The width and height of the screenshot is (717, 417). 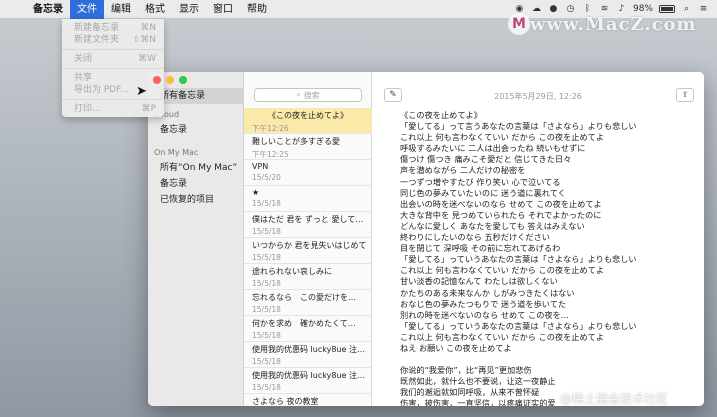 I want to click on zoom-button, so click(x=183, y=80).